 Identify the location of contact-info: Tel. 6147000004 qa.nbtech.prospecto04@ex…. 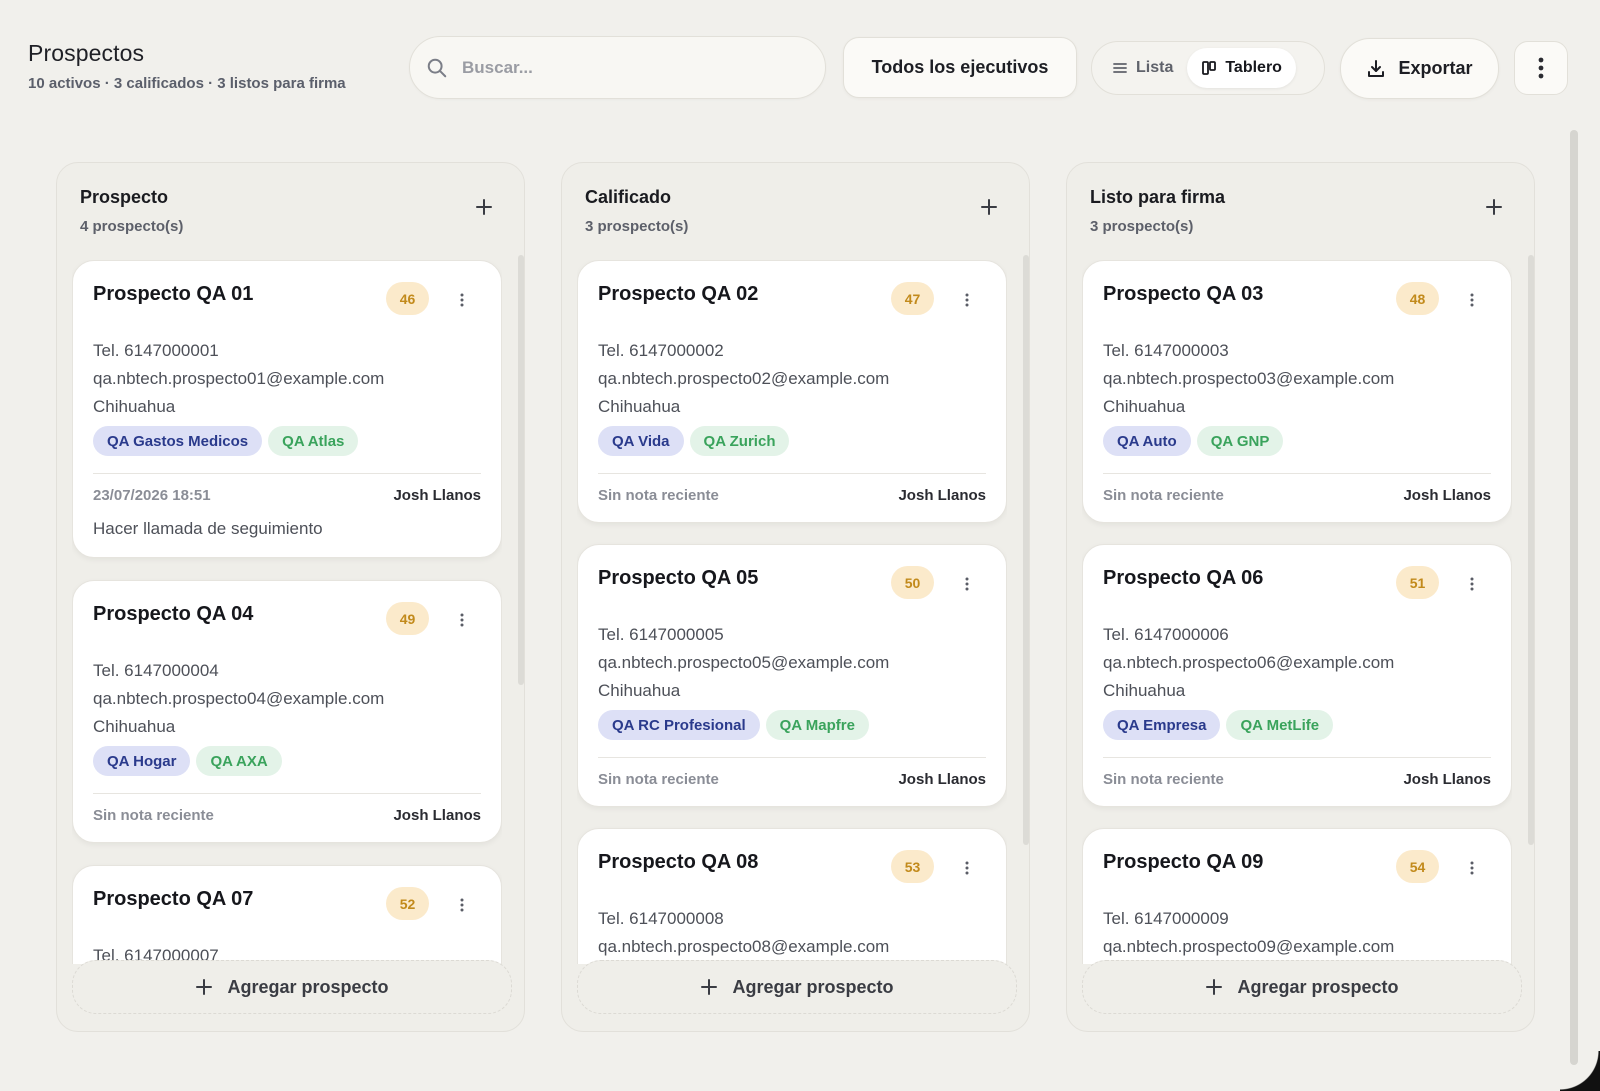
(238, 699).